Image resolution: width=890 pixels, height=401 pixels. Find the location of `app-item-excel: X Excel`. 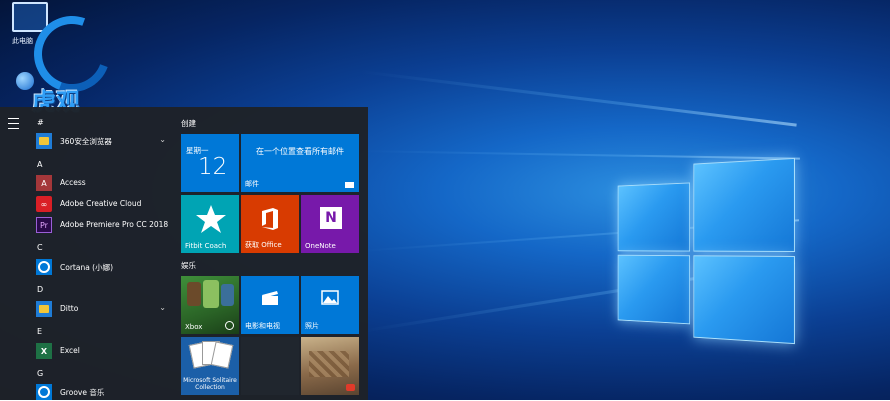

app-item-excel: X Excel is located at coordinates (104, 351).